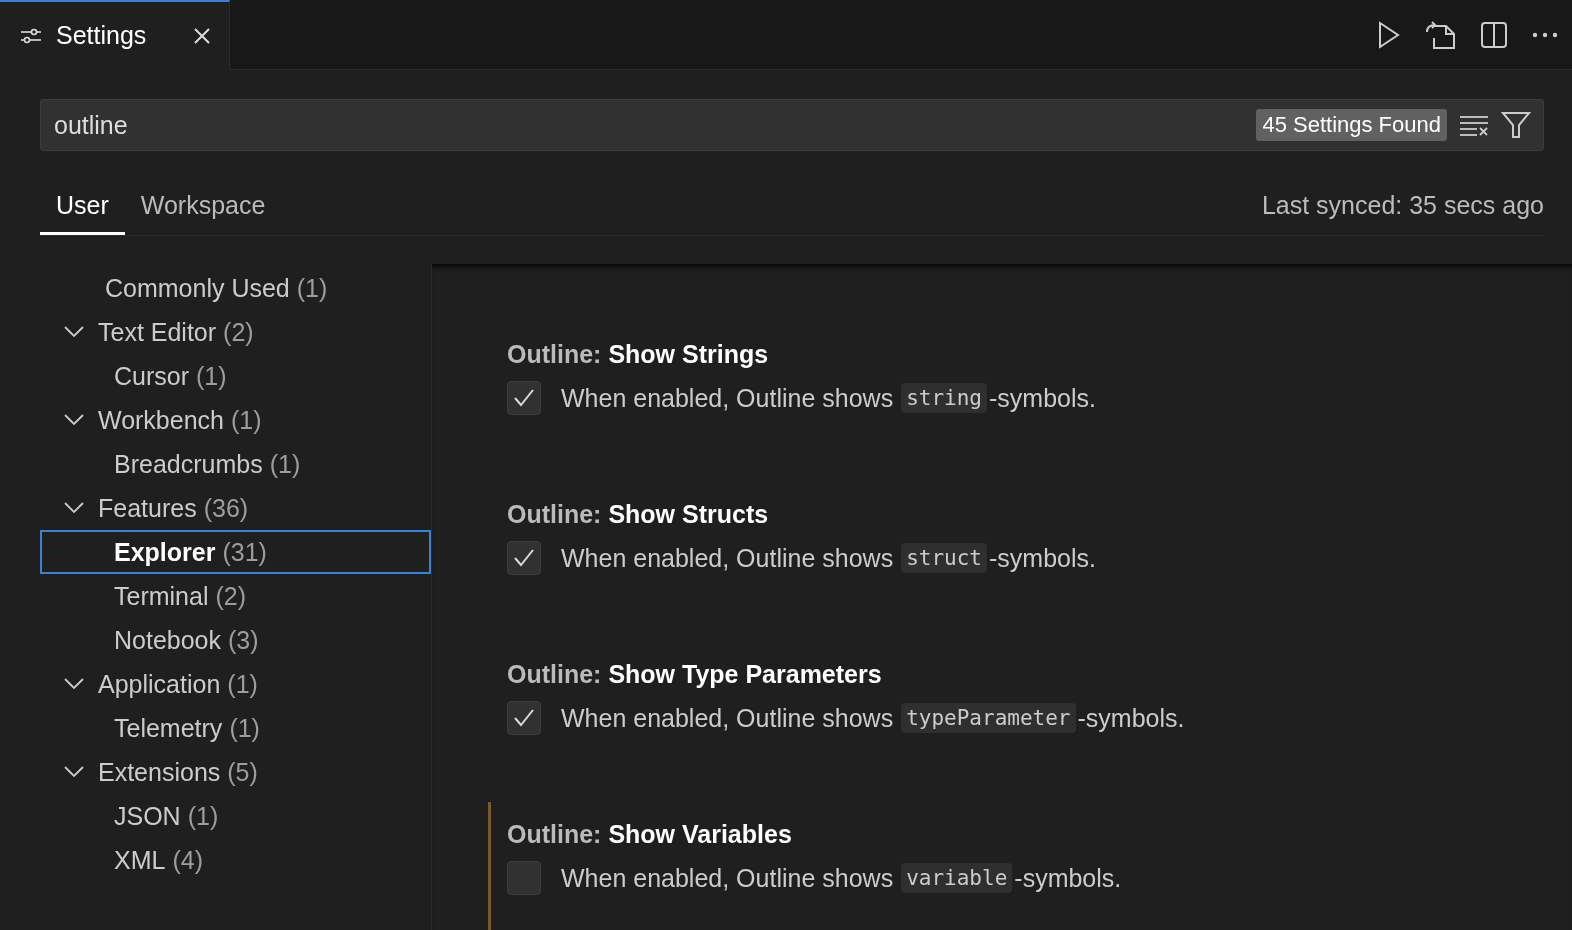 The width and height of the screenshot is (1572, 930). I want to click on settings-tab: Settings, so click(115, 35).